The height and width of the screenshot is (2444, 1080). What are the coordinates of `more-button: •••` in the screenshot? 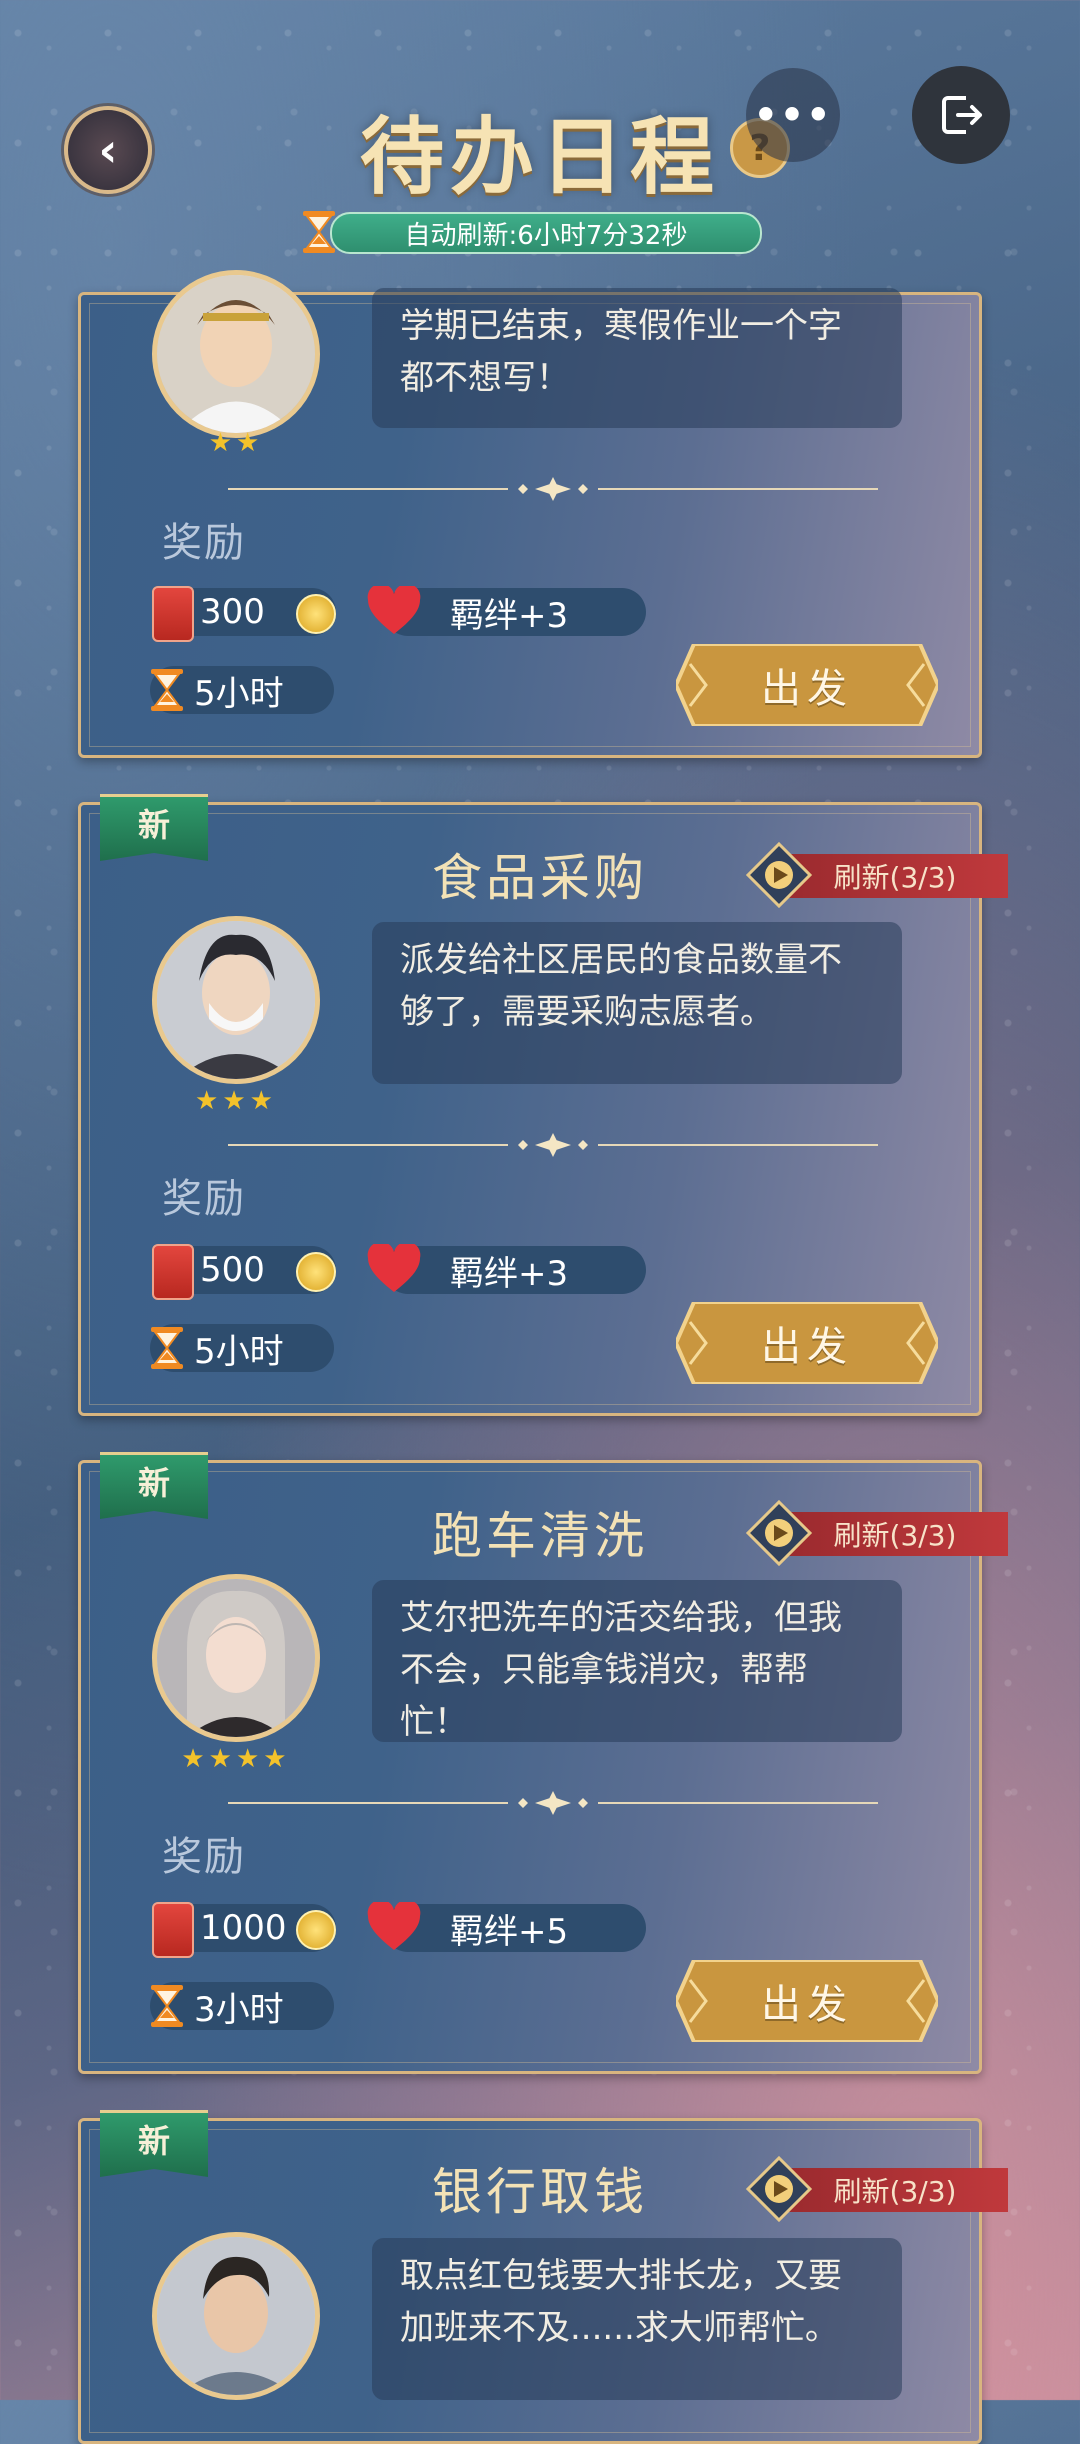 It's located at (793, 115).